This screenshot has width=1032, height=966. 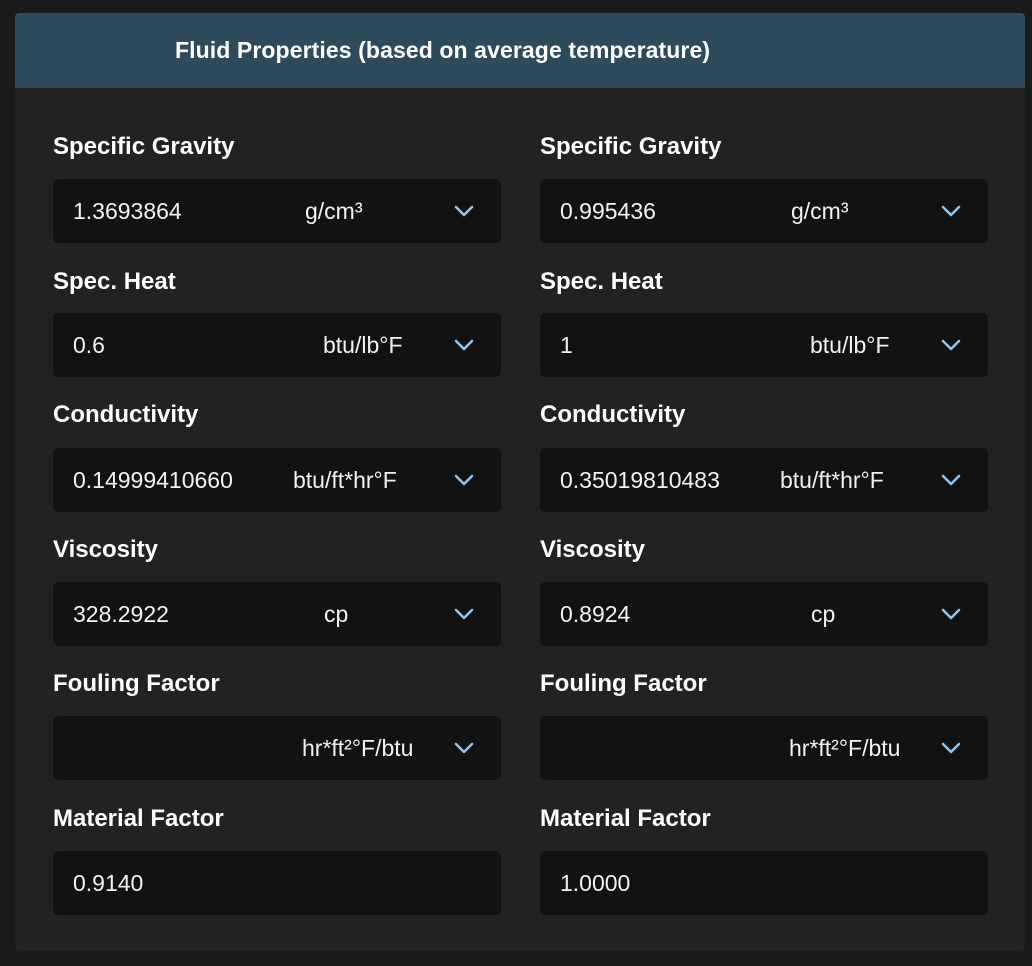 What do you see at coordinates (153, 480) in the screenshot?
I see `conductivity-value: 0.14999410660` at bounding box center [153, 480].